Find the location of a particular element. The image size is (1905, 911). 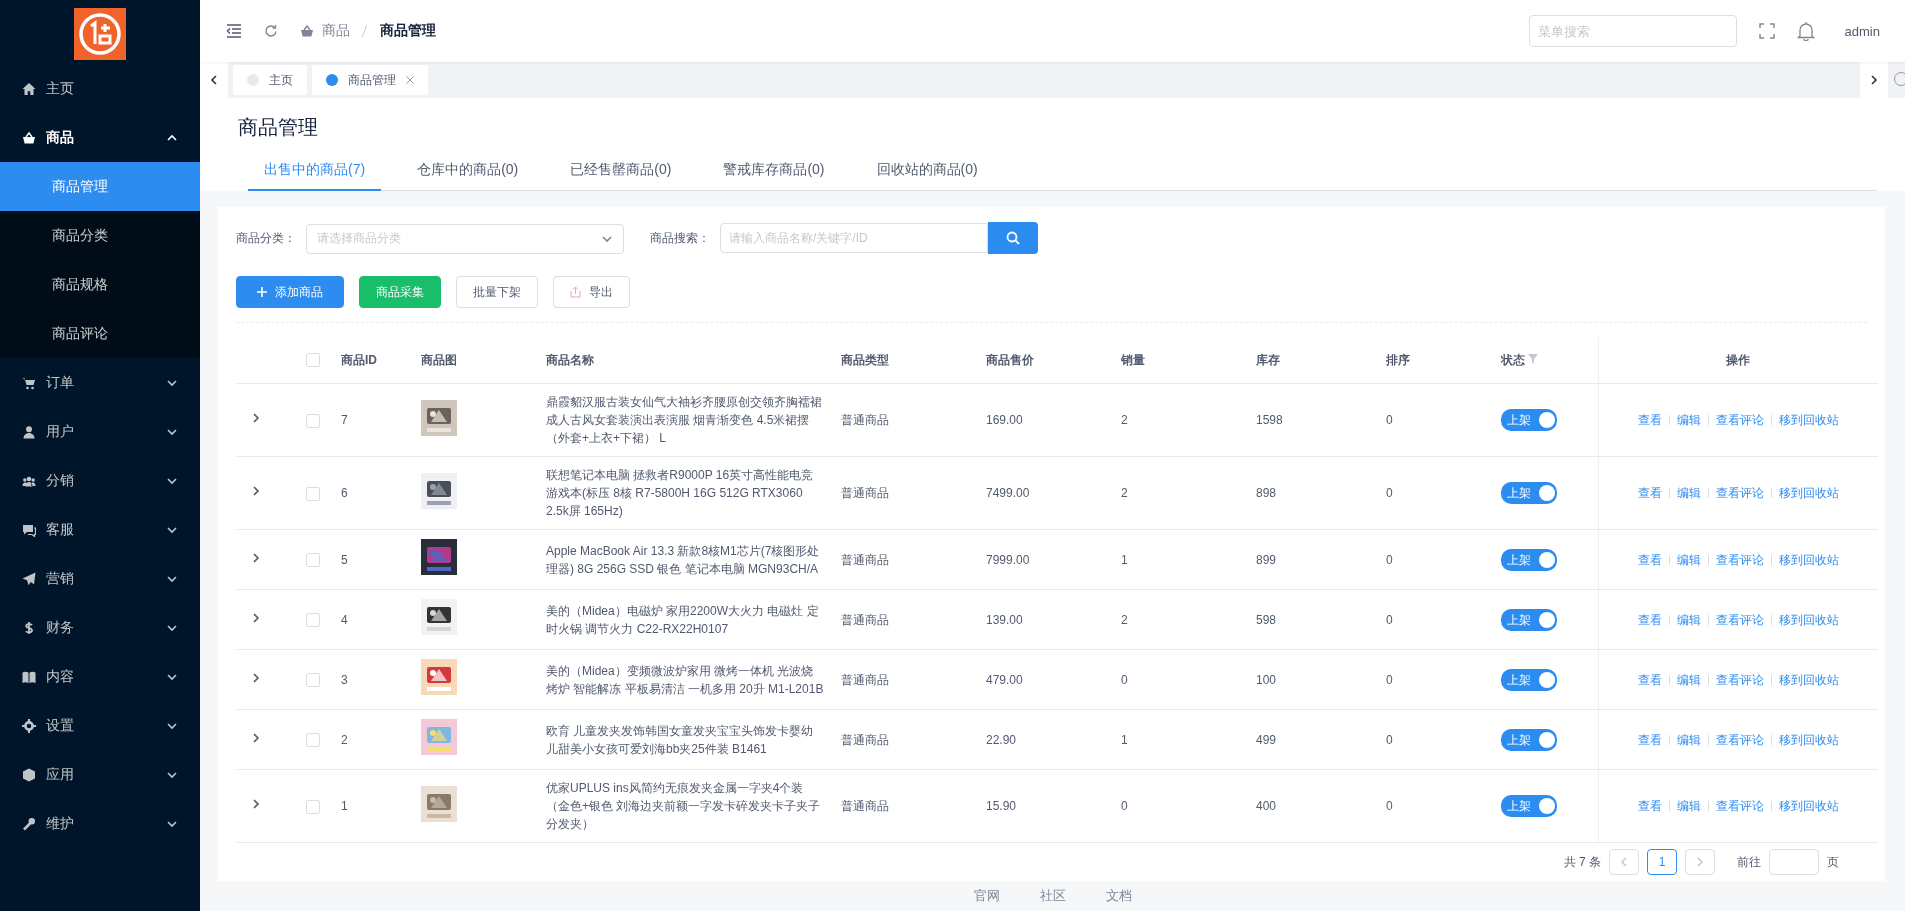

fullscreen-icon is located at coordinates (1766, 31).